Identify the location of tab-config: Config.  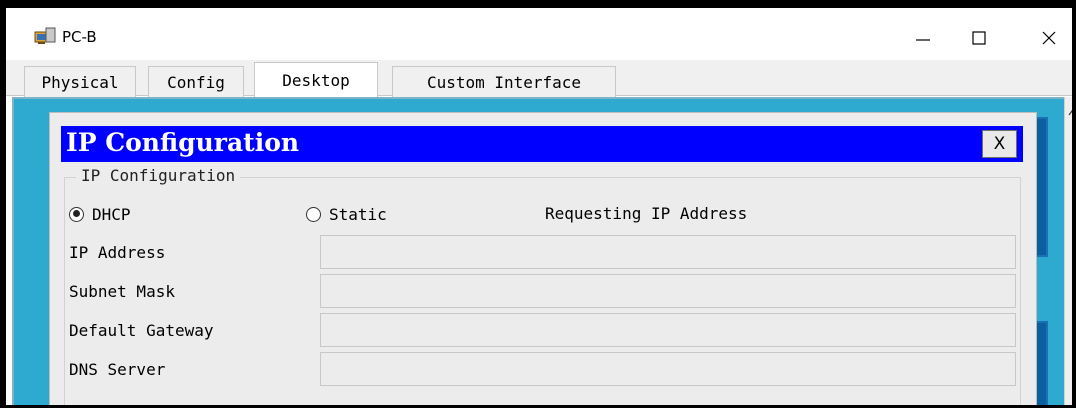
(196, 81).